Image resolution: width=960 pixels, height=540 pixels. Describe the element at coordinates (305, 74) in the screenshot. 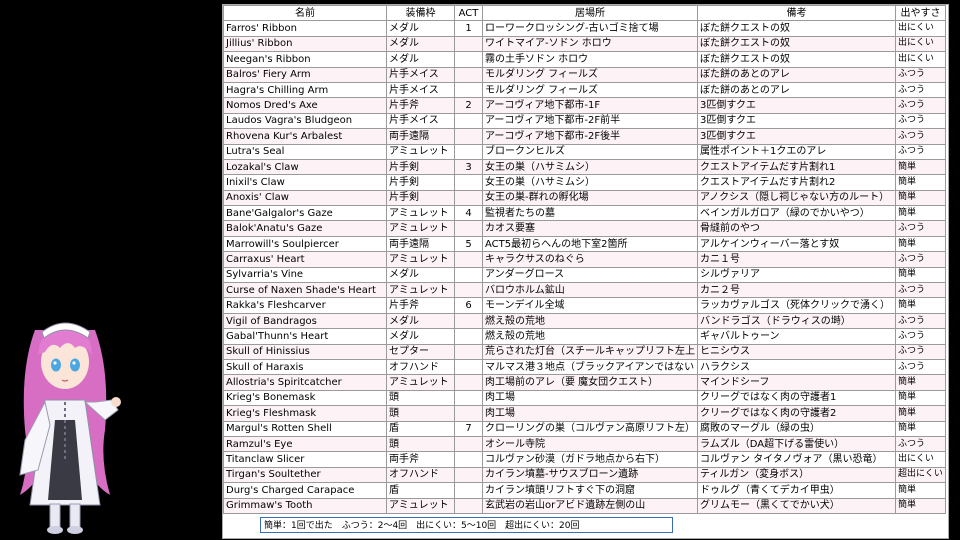

I see `cell-name: Balros' Fiery Arm` at that location.